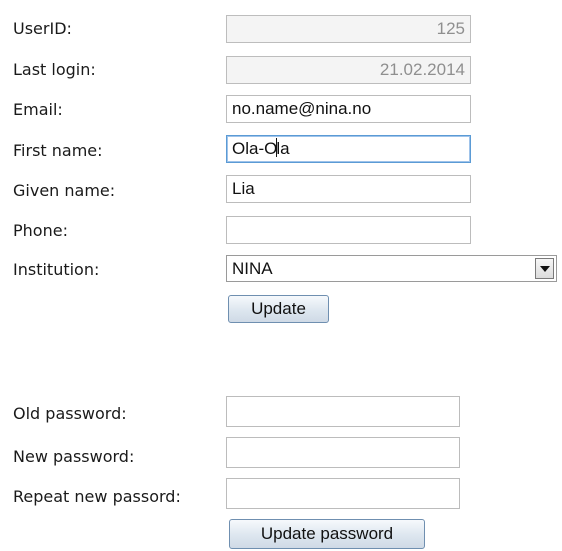  I want to click on email-input: no.name@nina.no, so click(348, 109).